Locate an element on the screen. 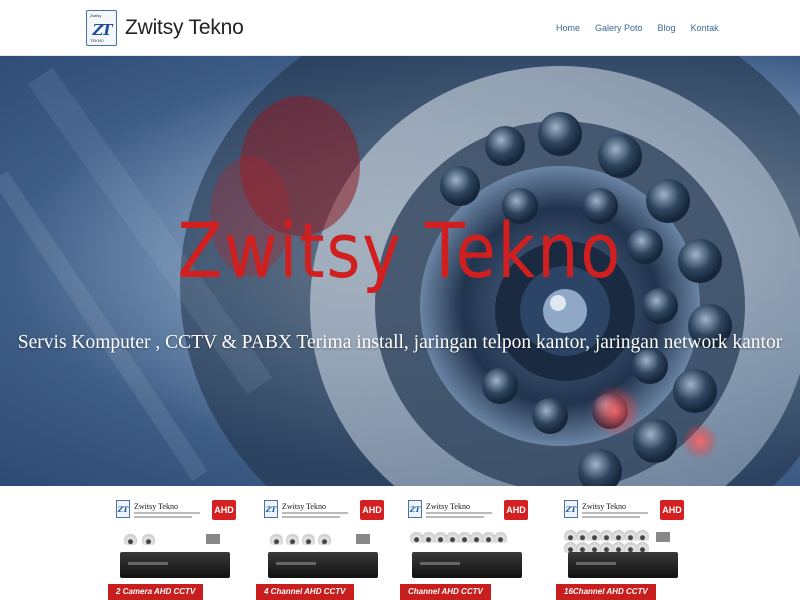 Image resolution: width=800 pixels, height=600 pixels. nav-kontak: Kontak is located at coordinates (705, 28).